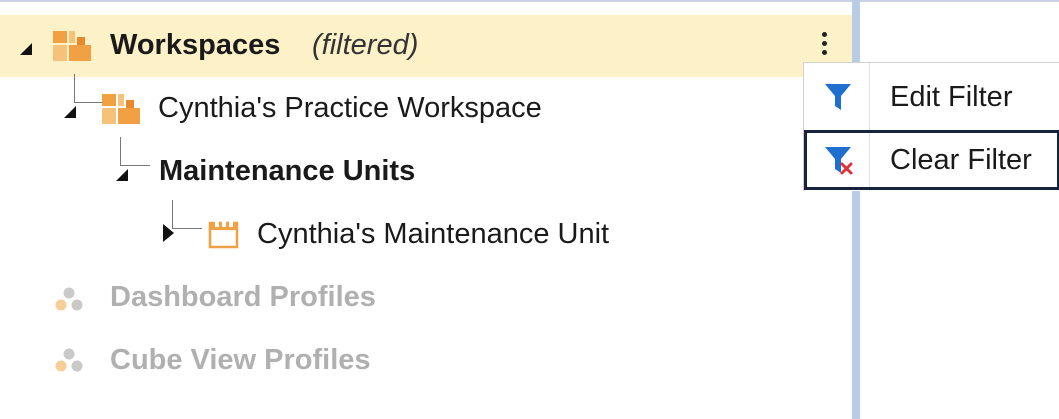 The image size is (1059, 419). I want to click on maintenance-unit-icon, so click(223, 235).